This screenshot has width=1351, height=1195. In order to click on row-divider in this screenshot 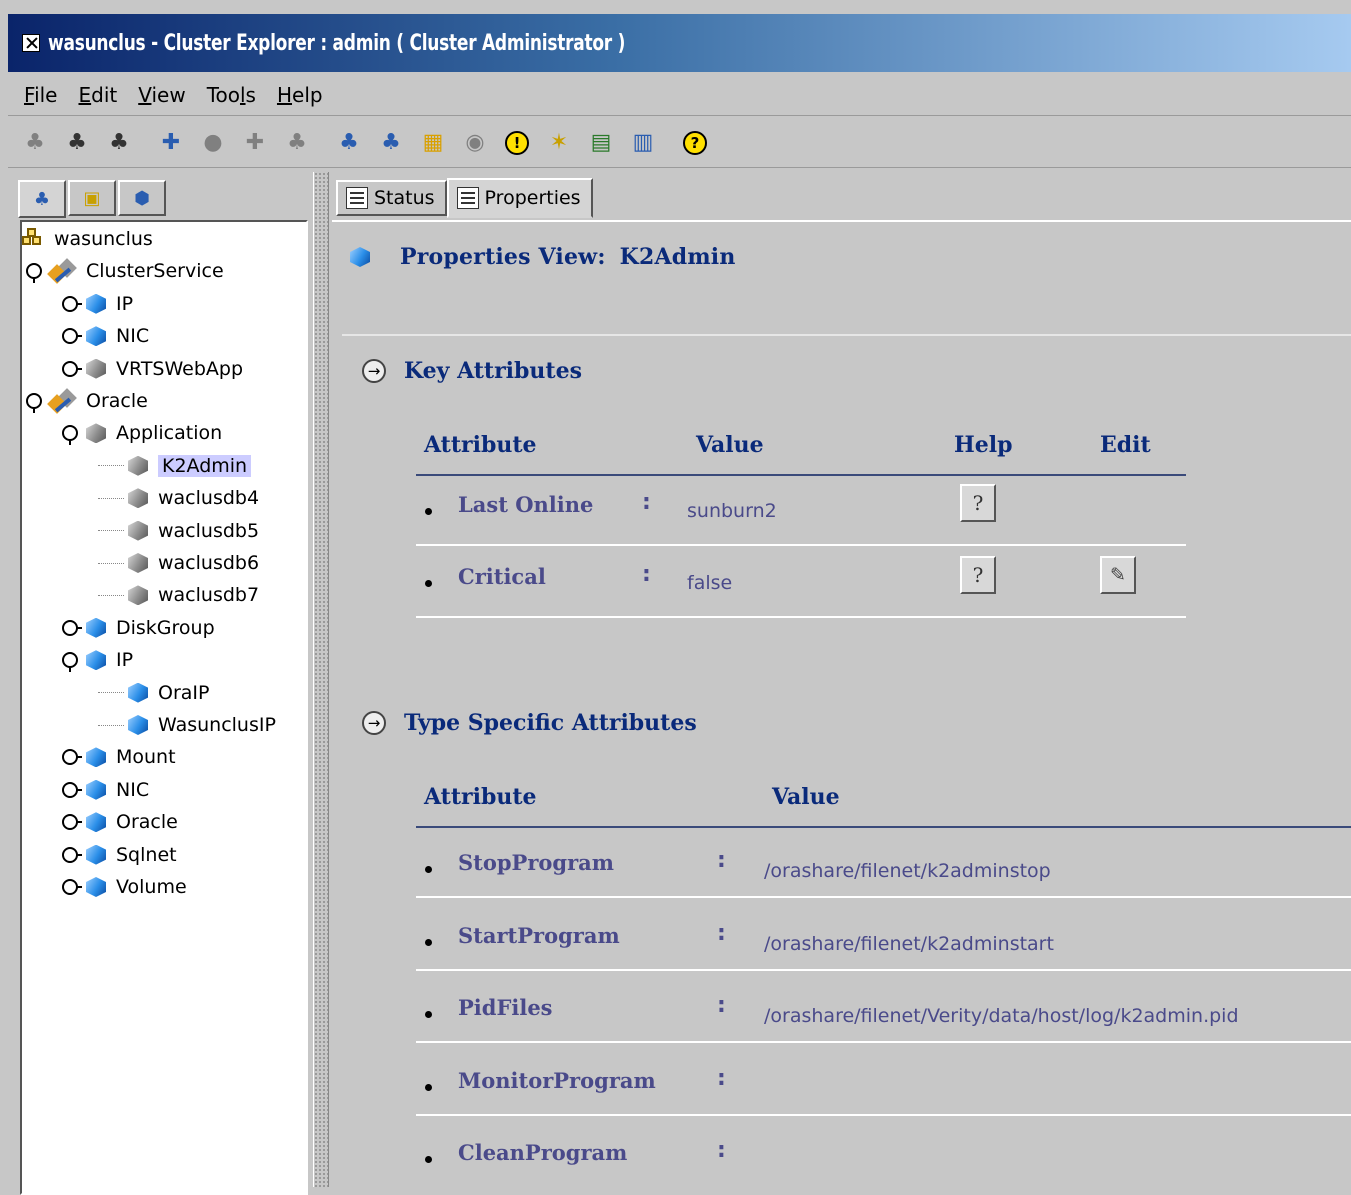, I will do `click(883, 1114)`.